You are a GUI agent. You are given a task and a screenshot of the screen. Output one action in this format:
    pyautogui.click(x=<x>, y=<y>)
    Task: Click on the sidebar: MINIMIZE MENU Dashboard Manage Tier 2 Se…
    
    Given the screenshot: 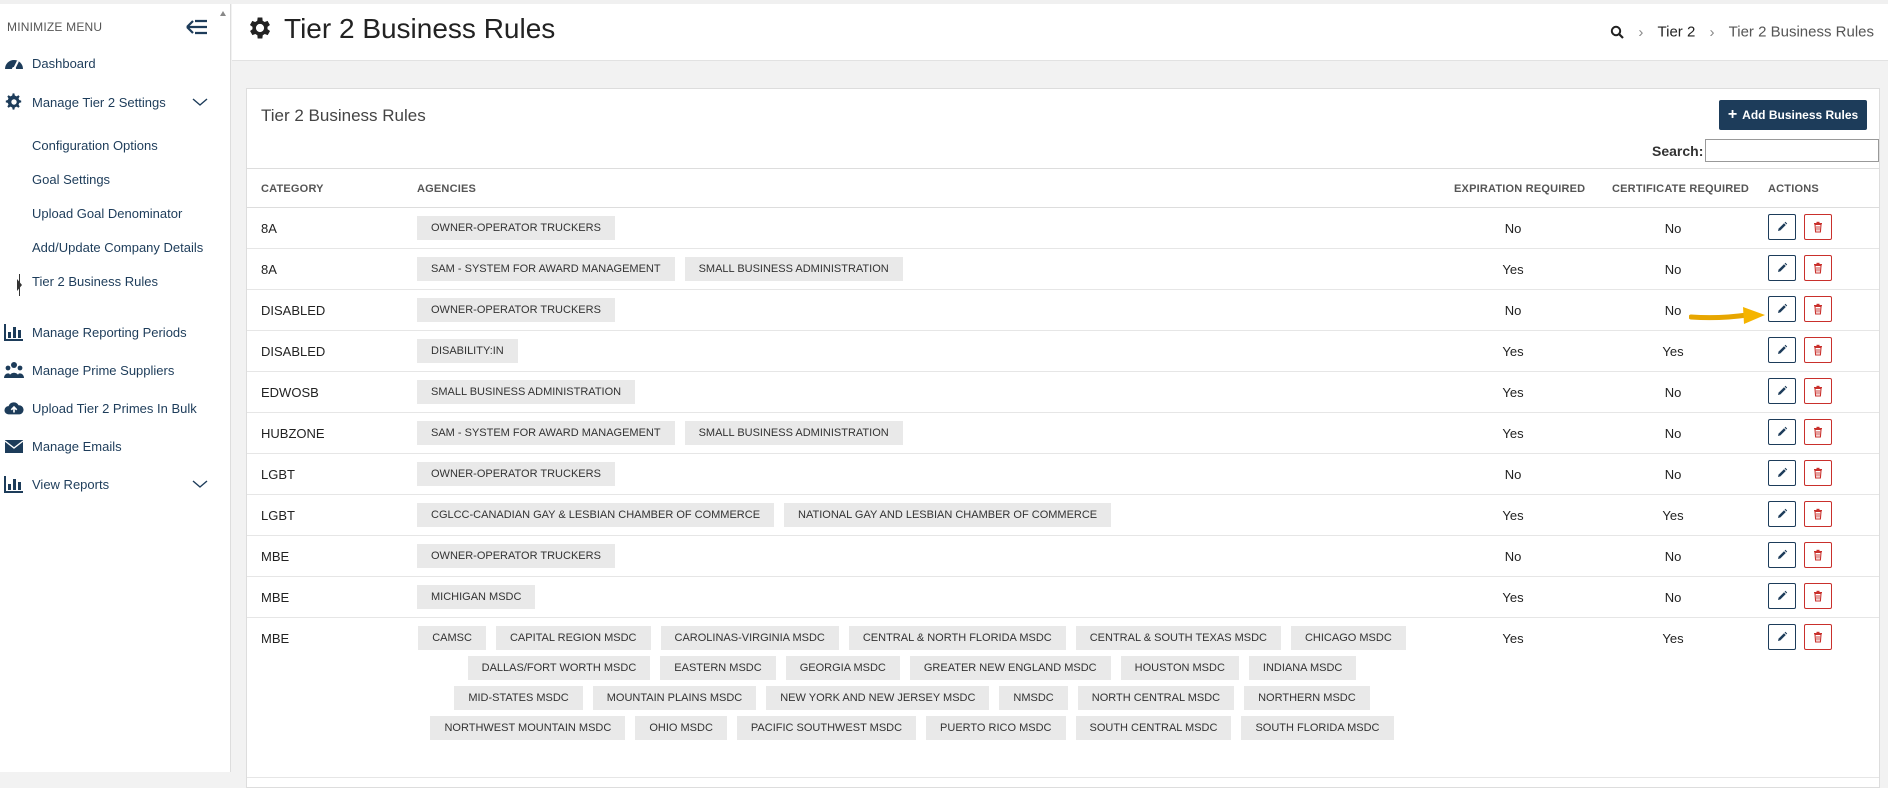 What is the action you would take?
    pyautogui.click(x=115, y=388)
    